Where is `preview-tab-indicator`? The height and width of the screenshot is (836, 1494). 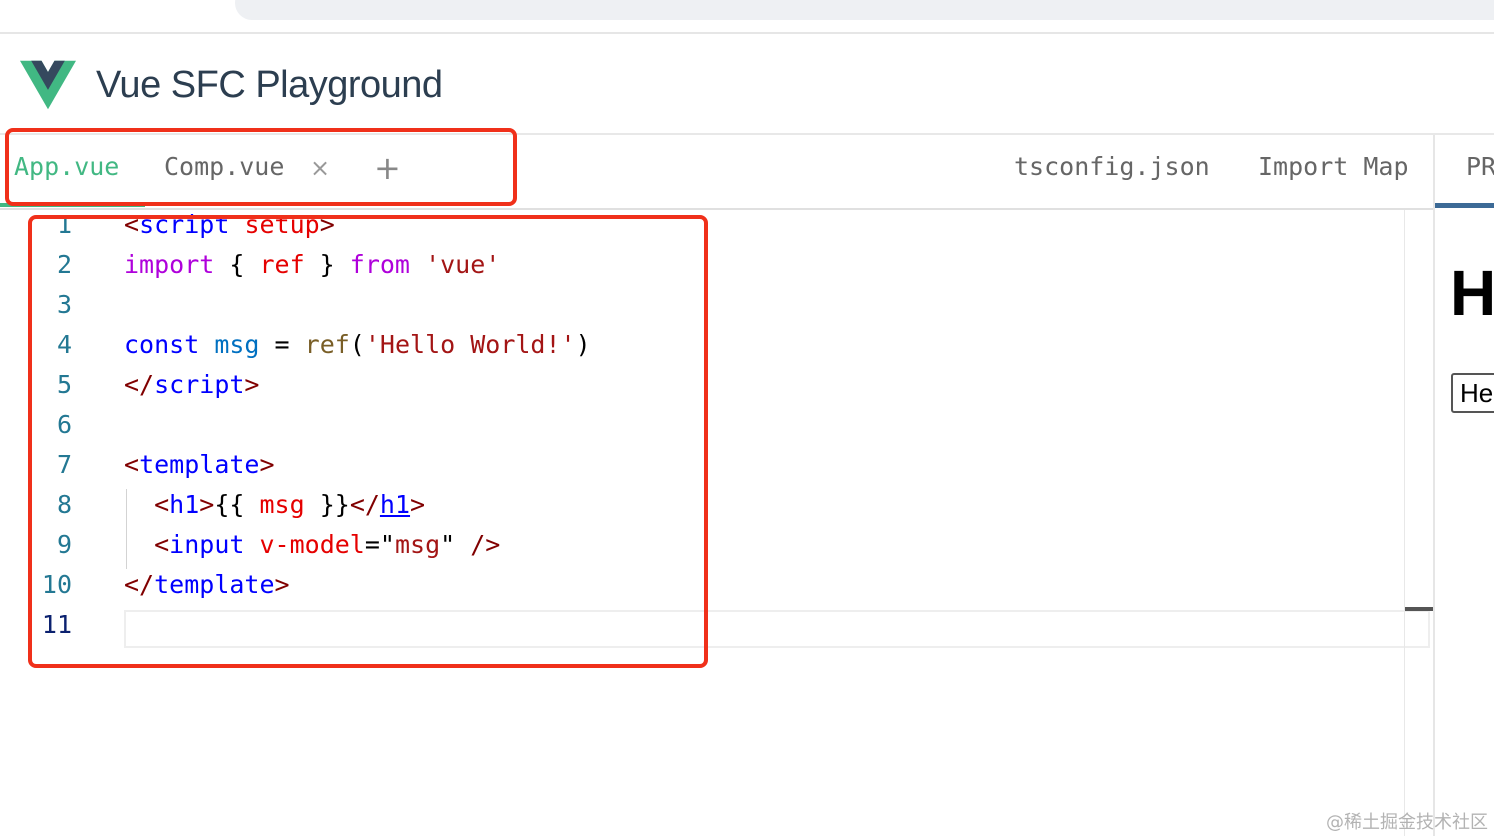 preview-tab-indicator is located at coordinates (1464, 205).